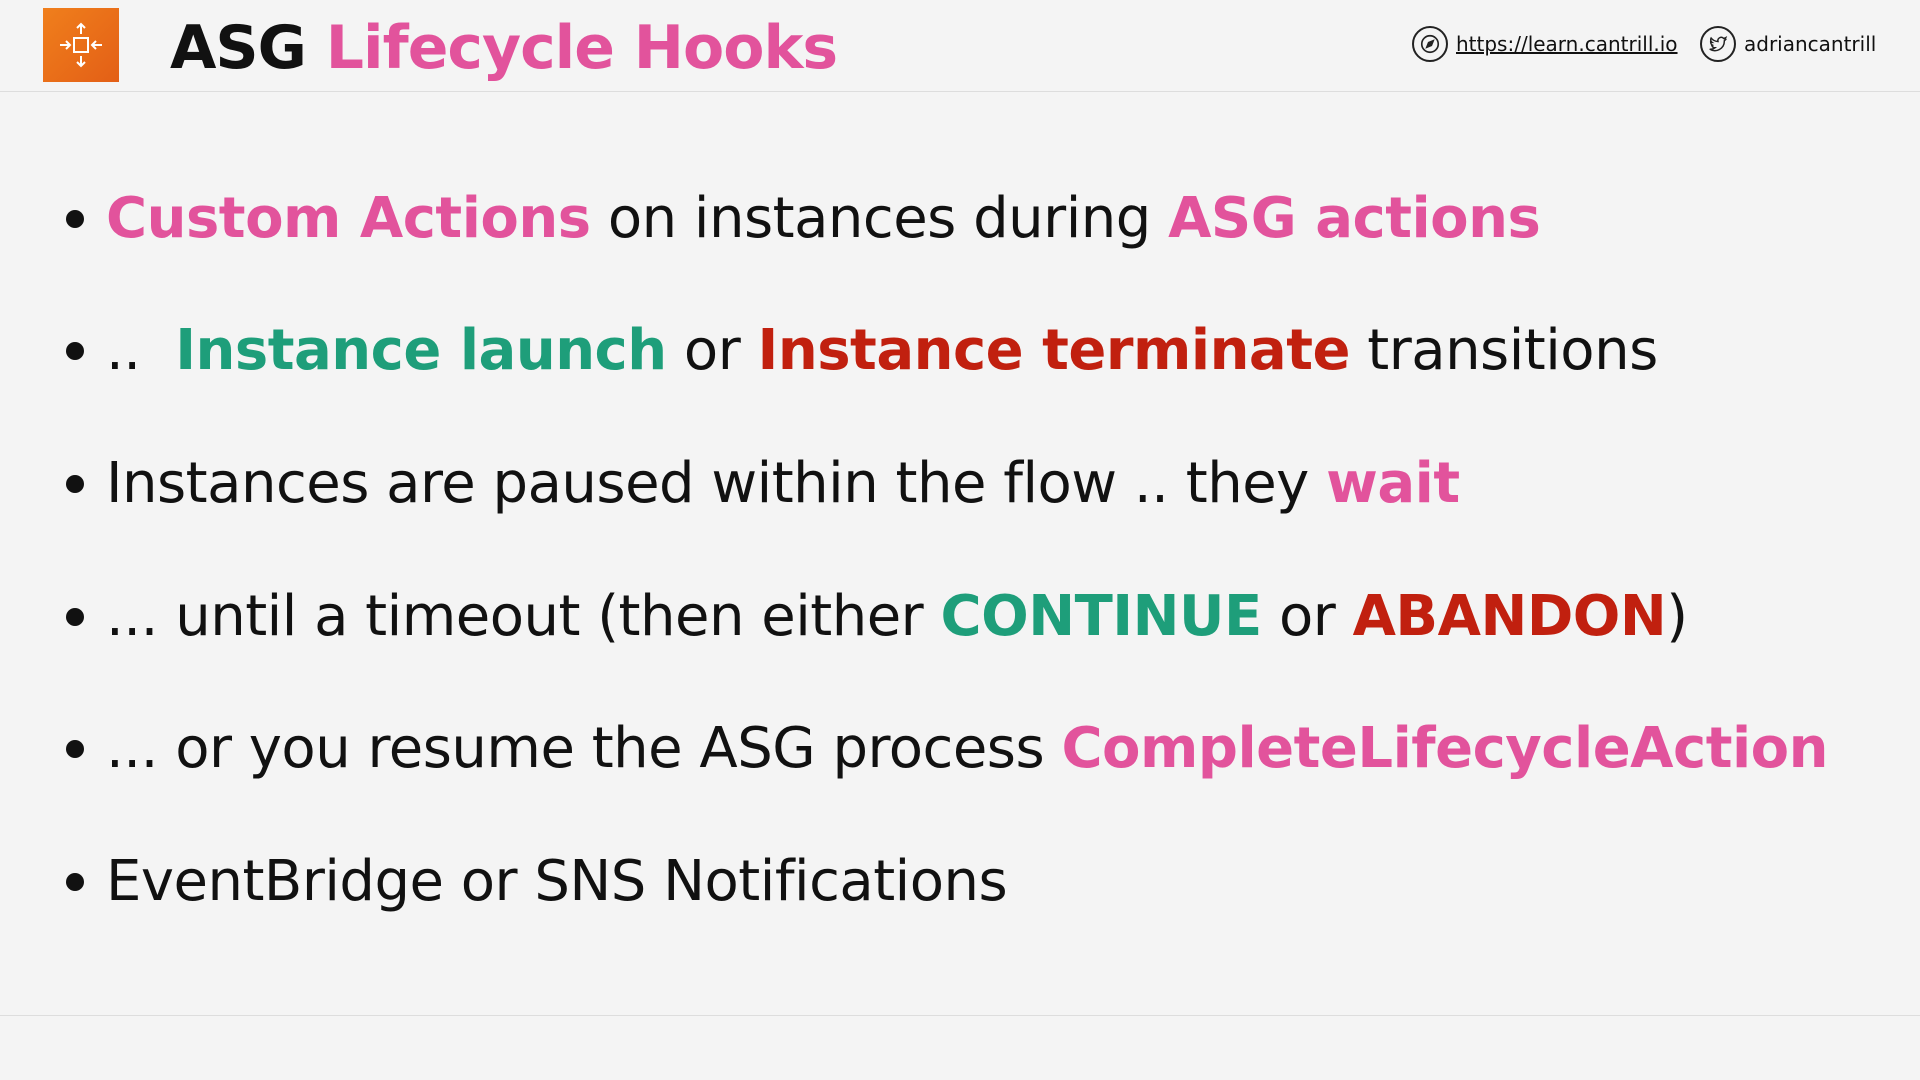 The width and height of the screenshot is (1920, 1080). I want to click on bullet-text: ... or you resume the ASG process, so click(584, 748).